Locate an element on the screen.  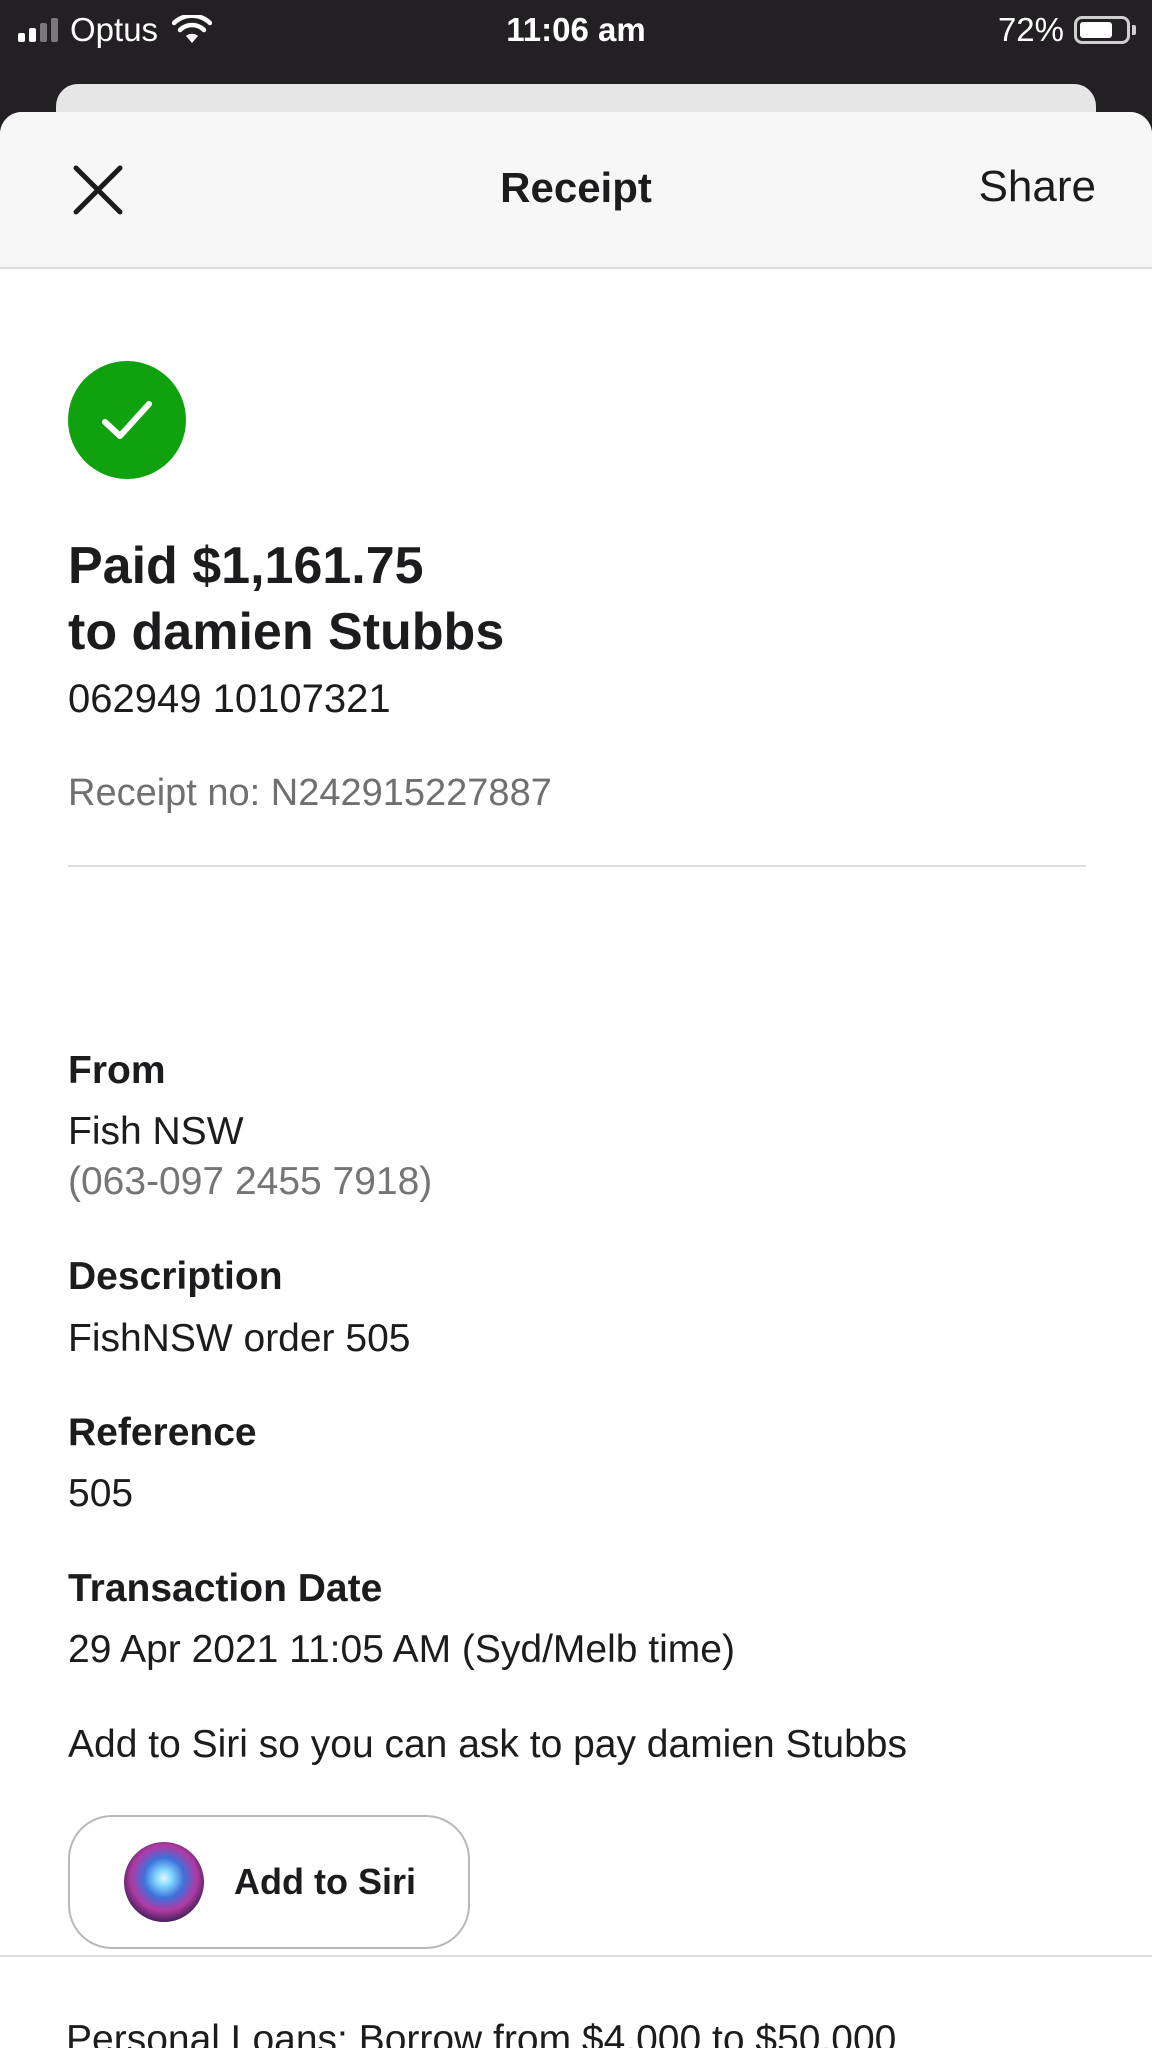
share-button: Share is located at coordinates (1037, 187).